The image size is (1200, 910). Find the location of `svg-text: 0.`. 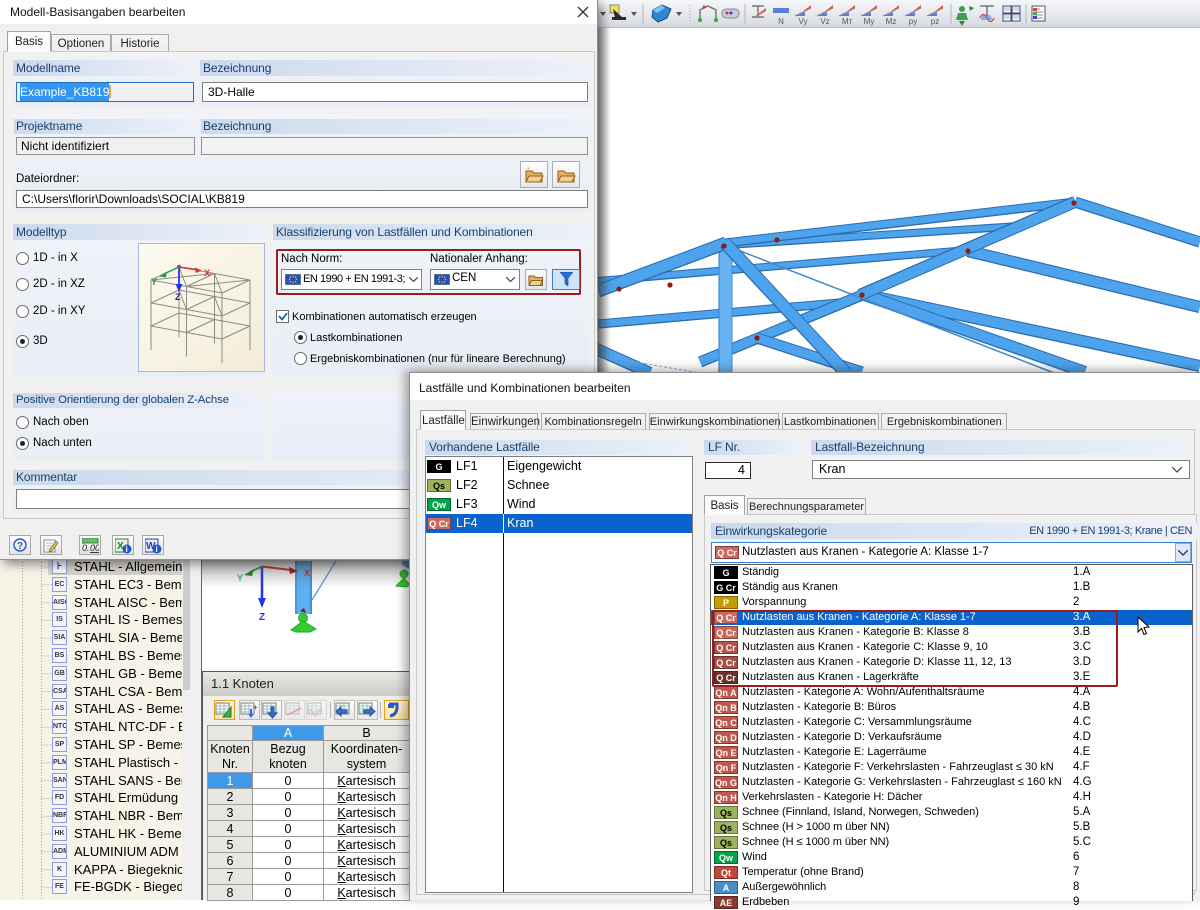

svg-text: 0. is located at coordinates (86, 548).